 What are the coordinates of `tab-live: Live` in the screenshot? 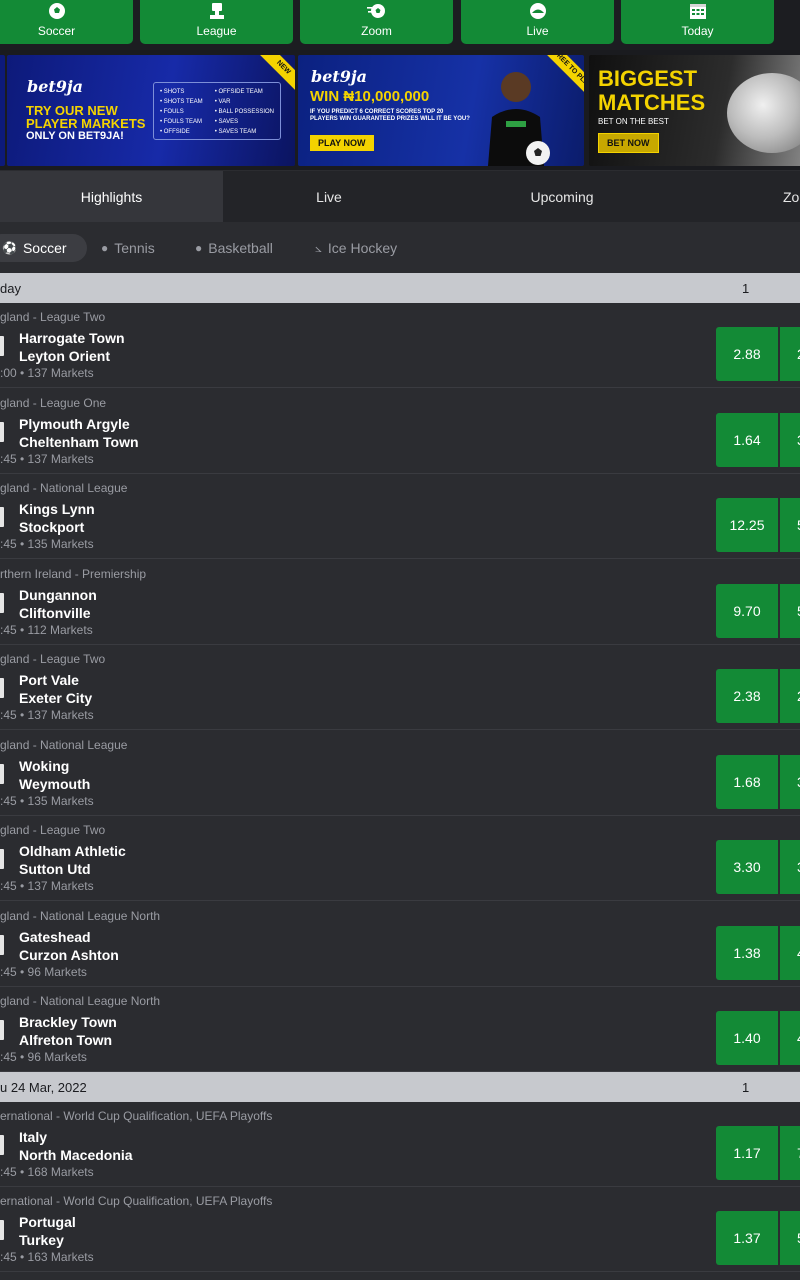 It's located at (329, 196).